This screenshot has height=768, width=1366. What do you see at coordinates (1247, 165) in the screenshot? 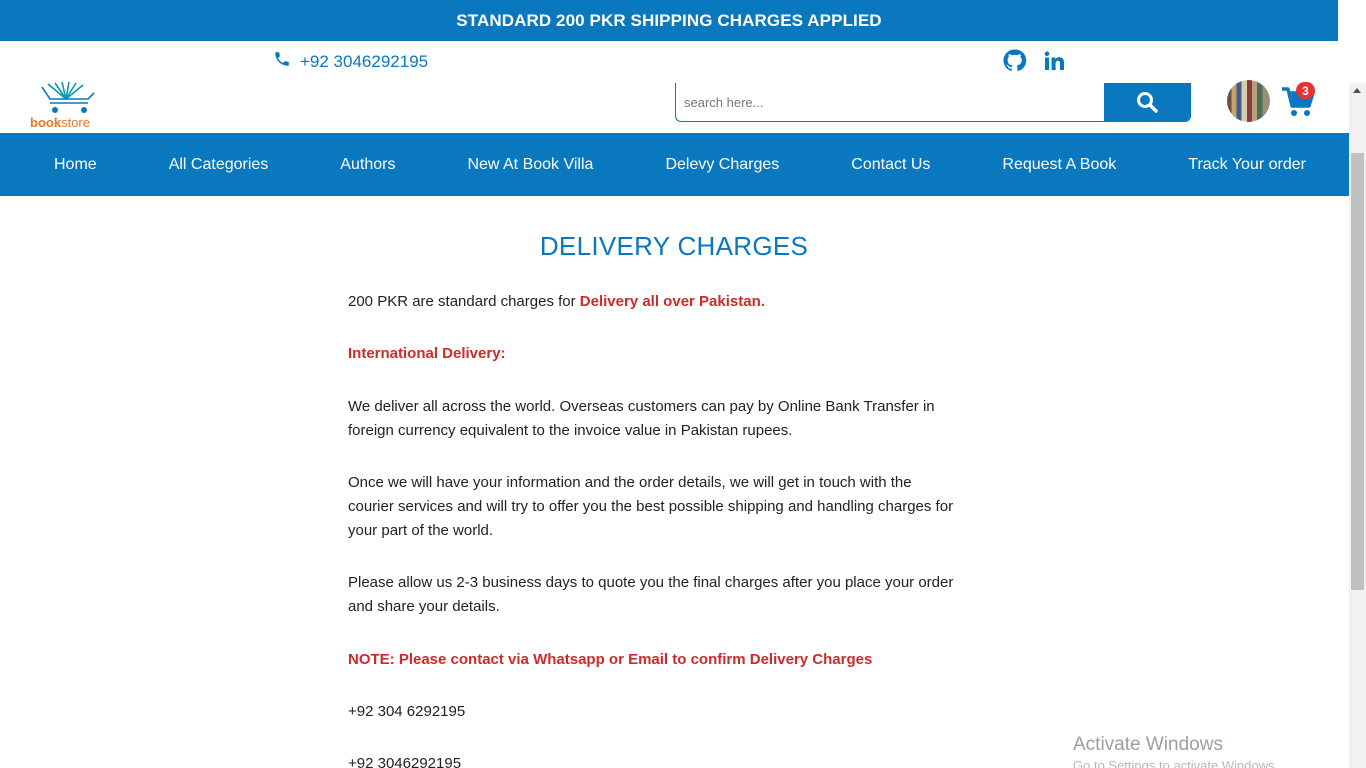
I see `nav-item-track-order: Track Your order` at bounding box center [1247, 165].